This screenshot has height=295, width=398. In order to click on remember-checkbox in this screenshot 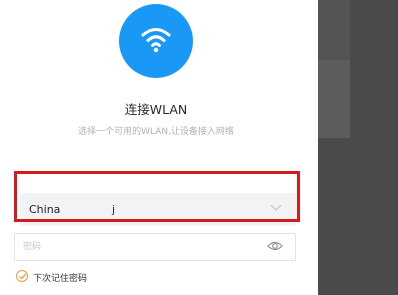, I will do `click(22, 276)`.